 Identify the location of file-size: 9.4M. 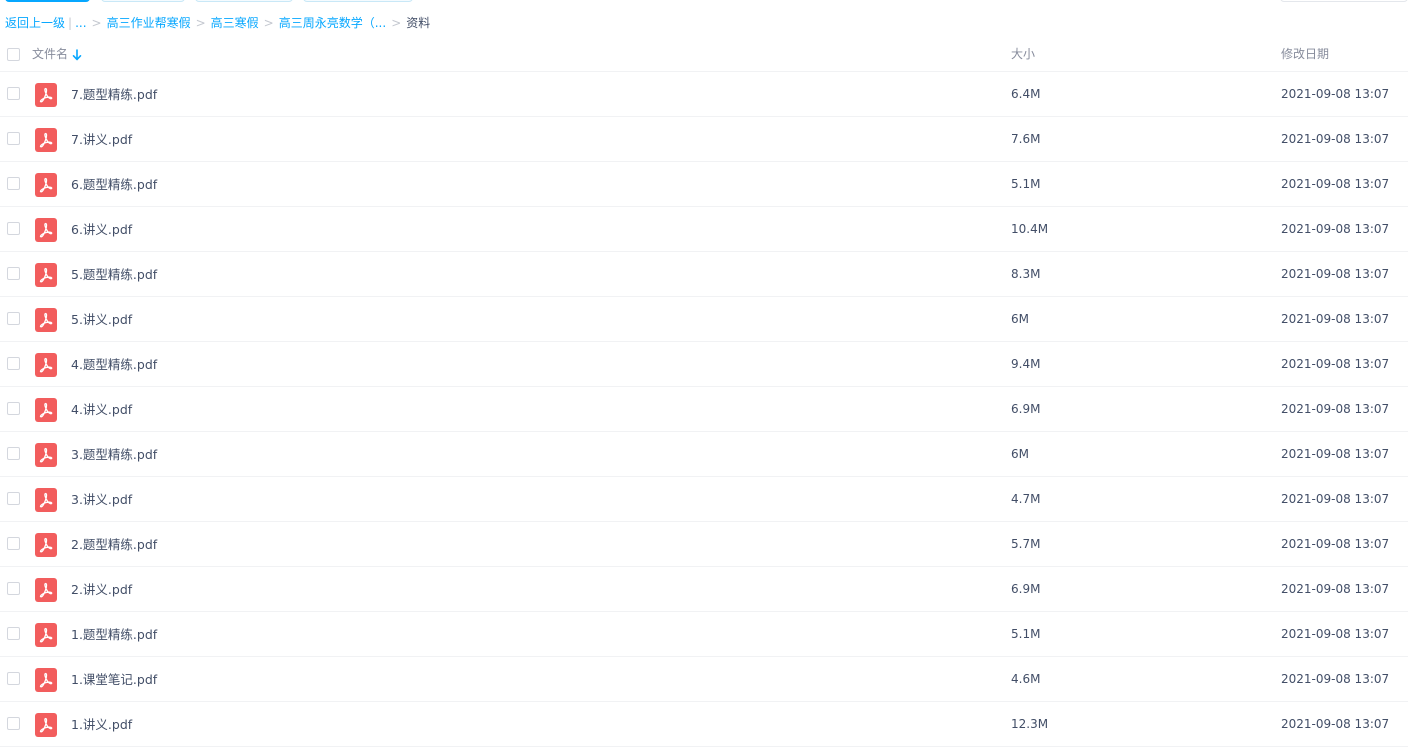
(1026, 364).